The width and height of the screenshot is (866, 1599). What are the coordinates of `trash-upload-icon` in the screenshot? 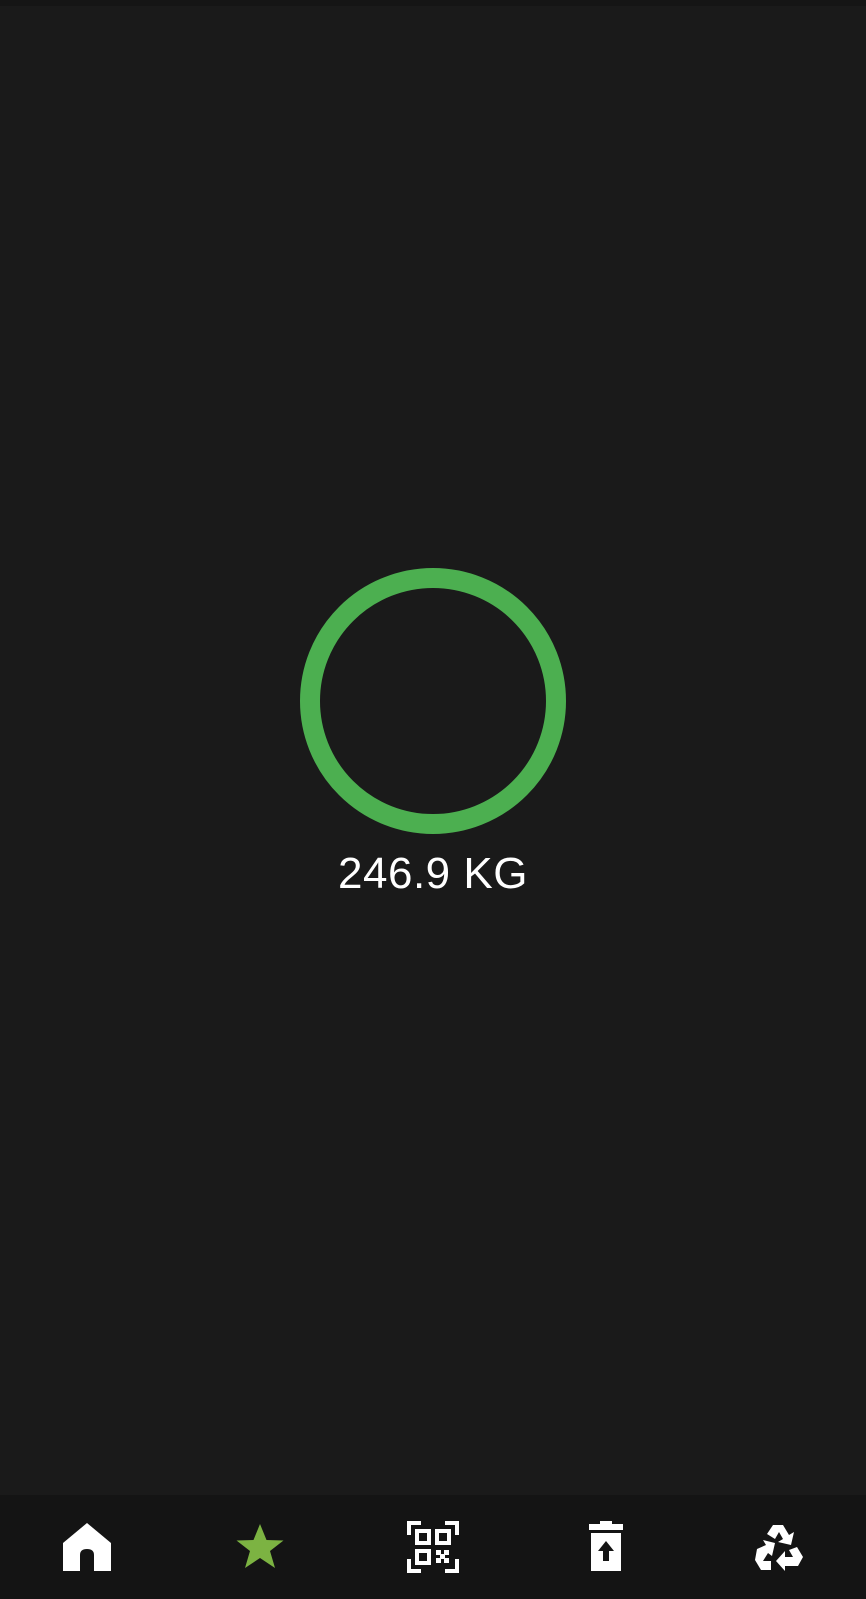 It's located at (606, 1546).